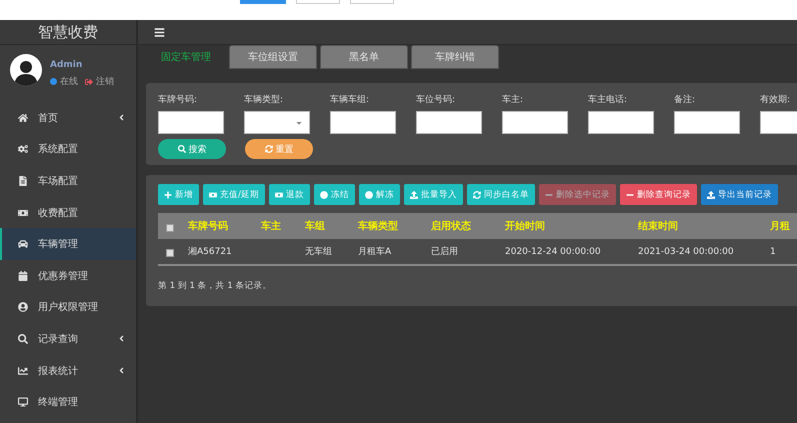 The width and height of the screenshot is (797, 423). Describe the element at coordinates (608, 100) in the screenshot. I see `field-label: 车主电话:` at that location.